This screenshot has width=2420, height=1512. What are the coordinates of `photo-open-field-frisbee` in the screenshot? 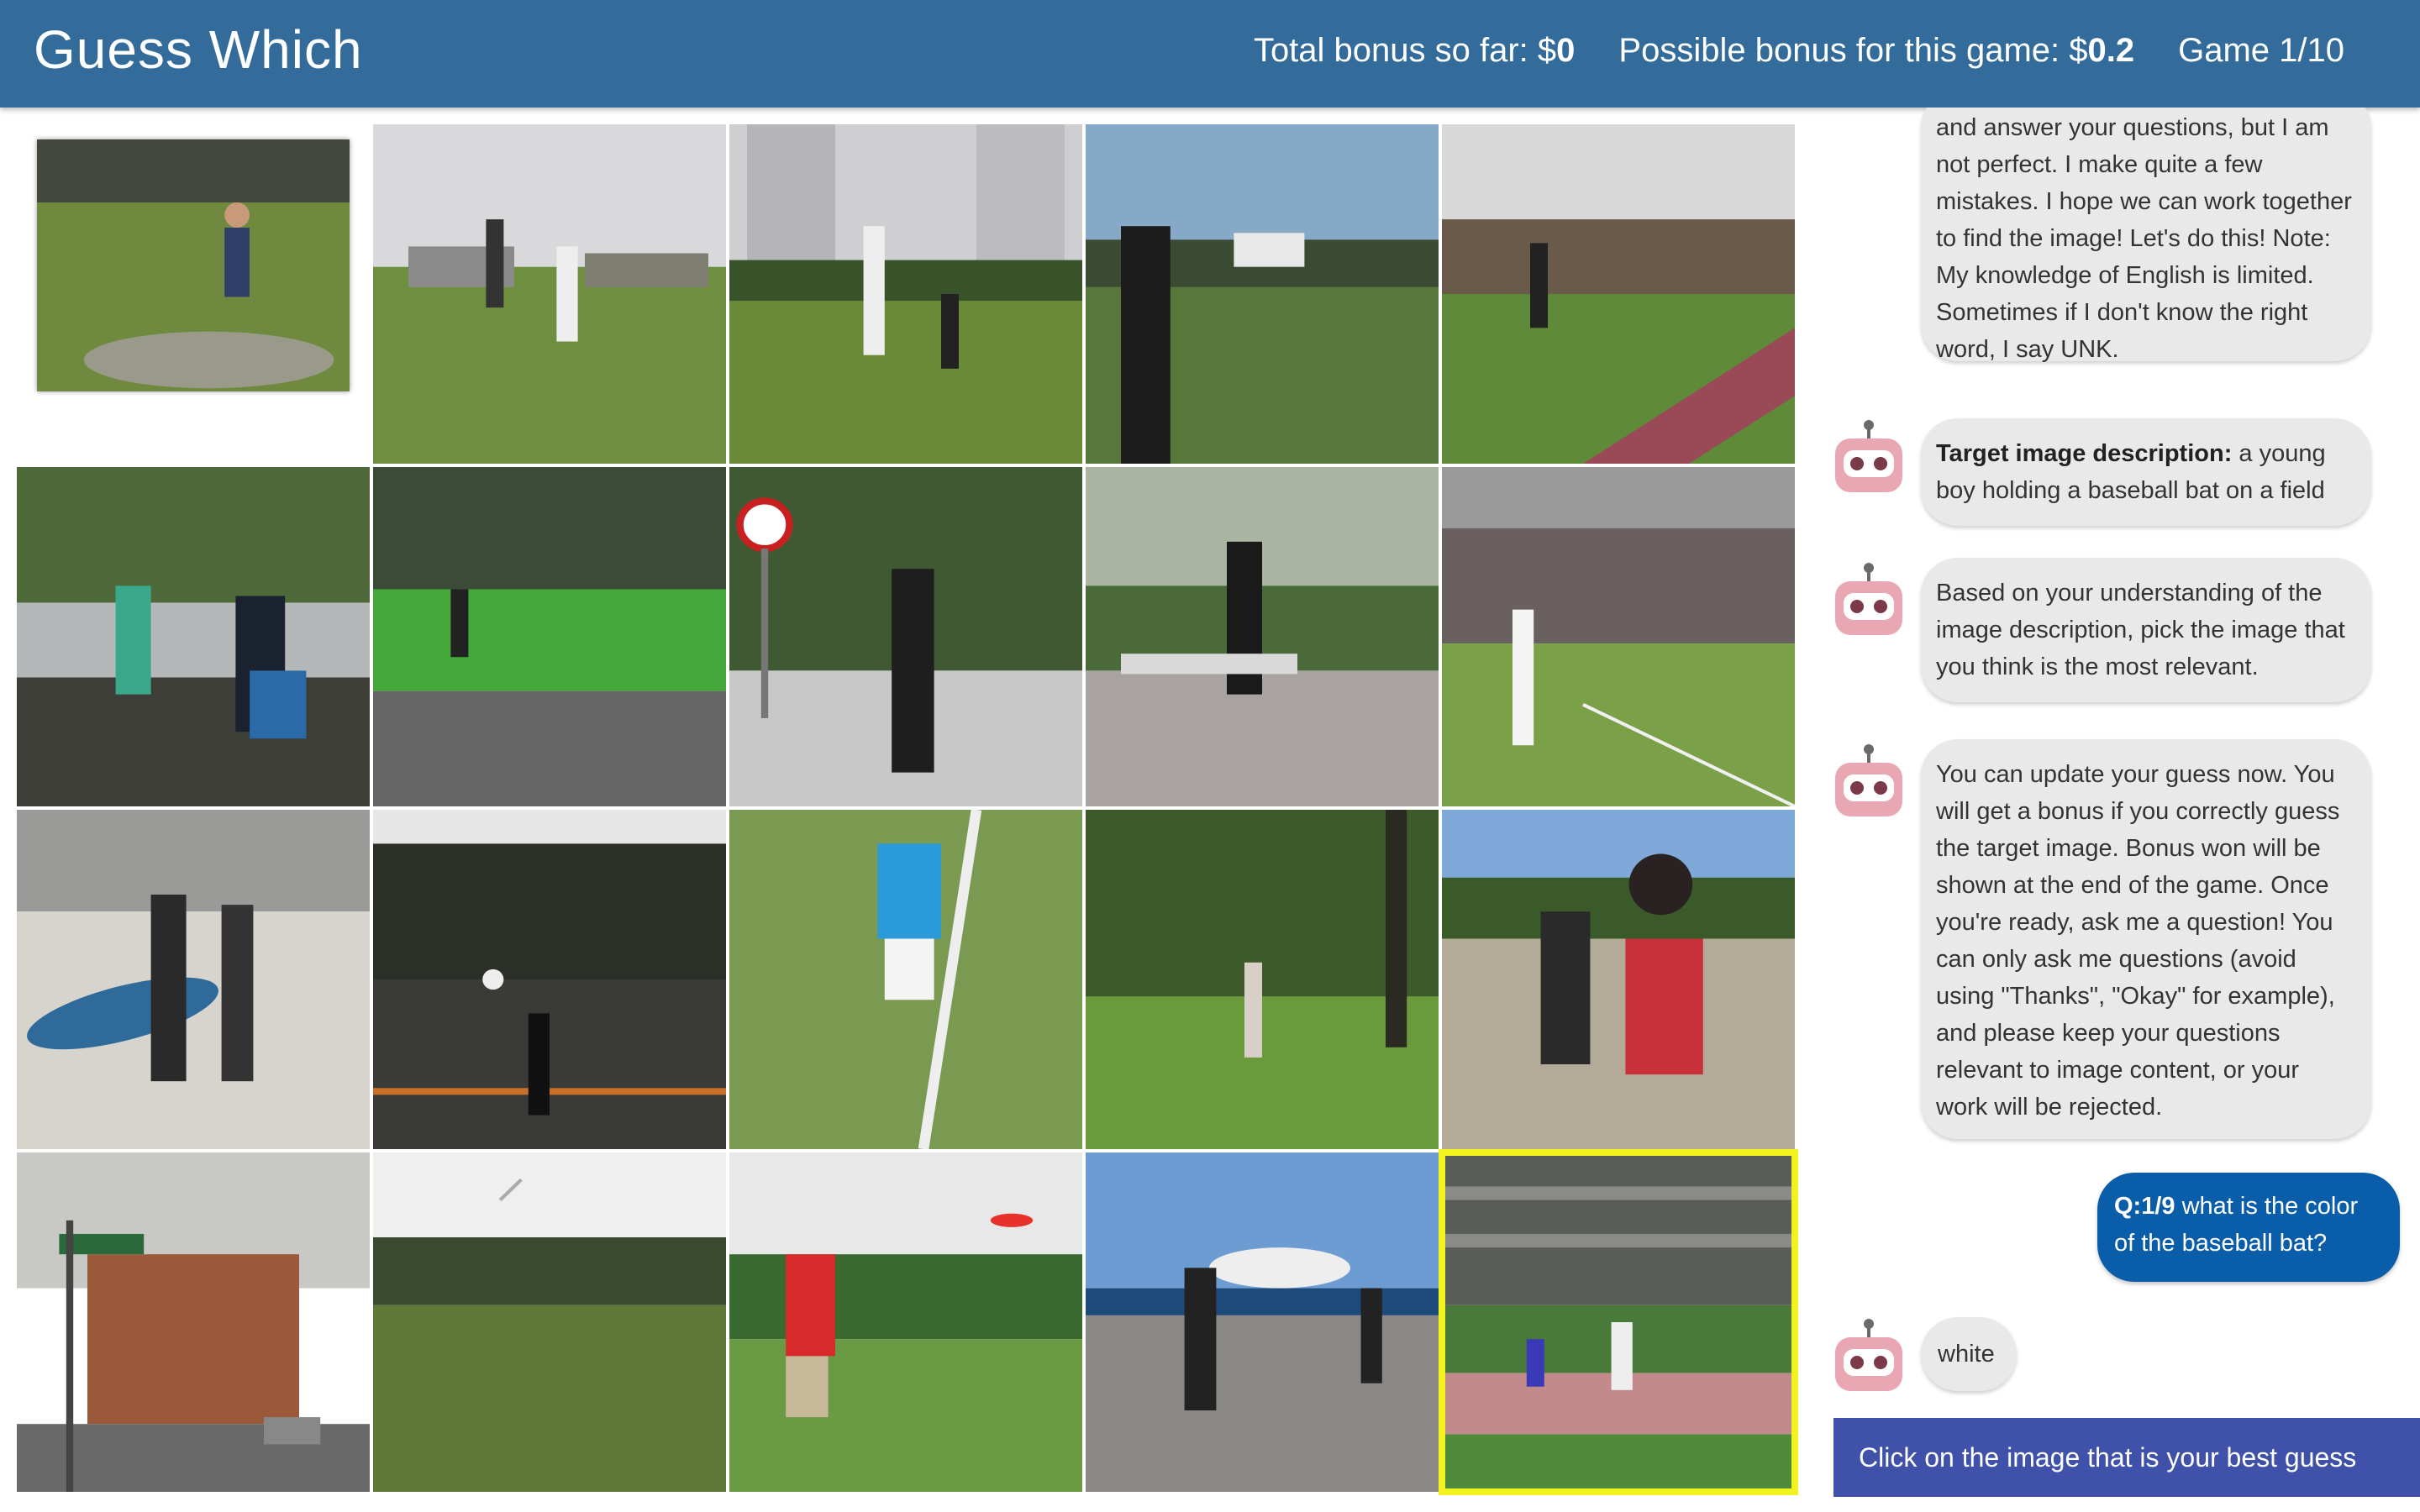 It's located at (549, 1322).